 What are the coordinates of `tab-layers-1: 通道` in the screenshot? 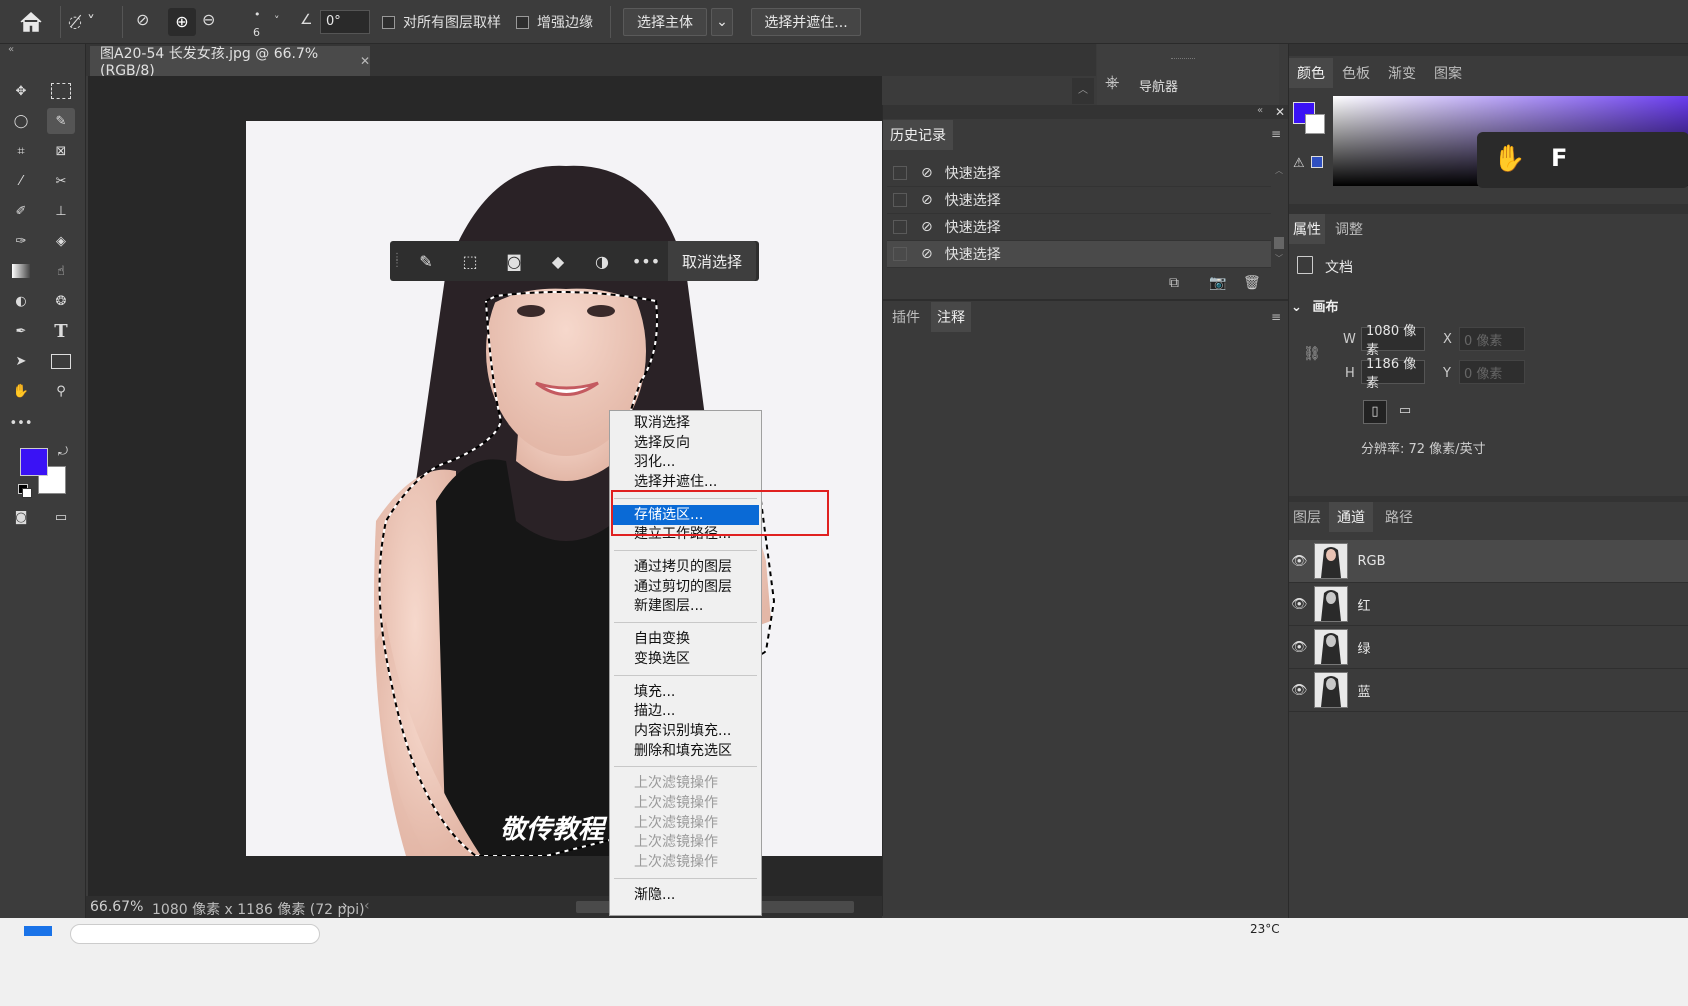 It's located at (1351, 517).